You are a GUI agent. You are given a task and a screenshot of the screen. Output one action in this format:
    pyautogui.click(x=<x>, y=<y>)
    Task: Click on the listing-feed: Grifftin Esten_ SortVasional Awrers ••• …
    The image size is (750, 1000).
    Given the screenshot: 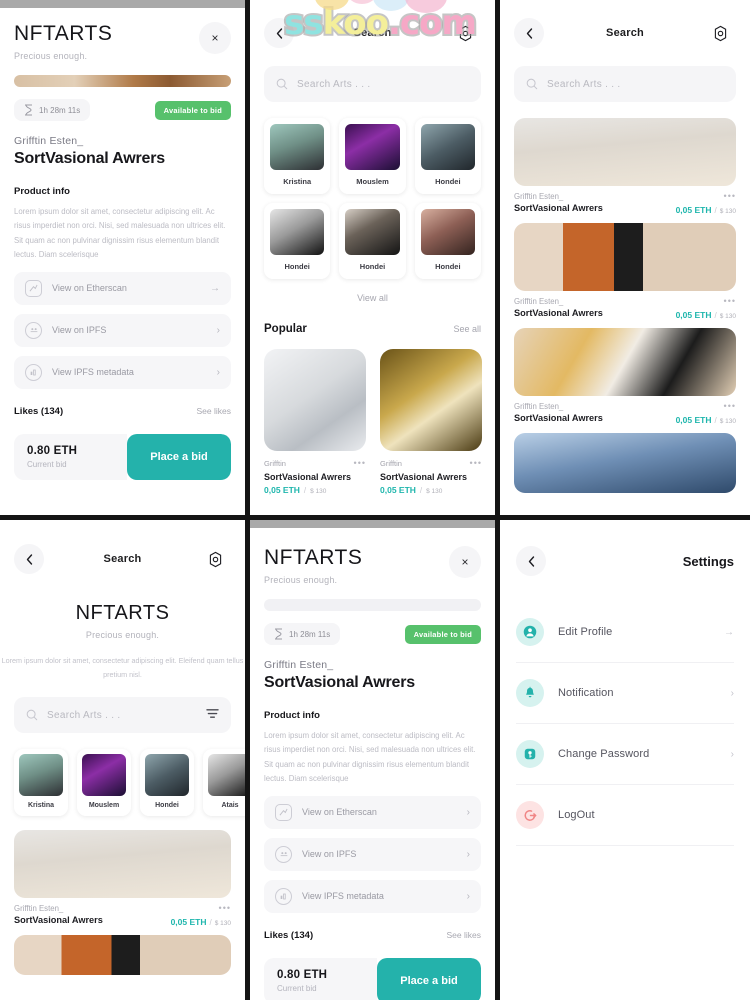 What is the action you would take?
    pyautogui.click(x=625, y=305)
    